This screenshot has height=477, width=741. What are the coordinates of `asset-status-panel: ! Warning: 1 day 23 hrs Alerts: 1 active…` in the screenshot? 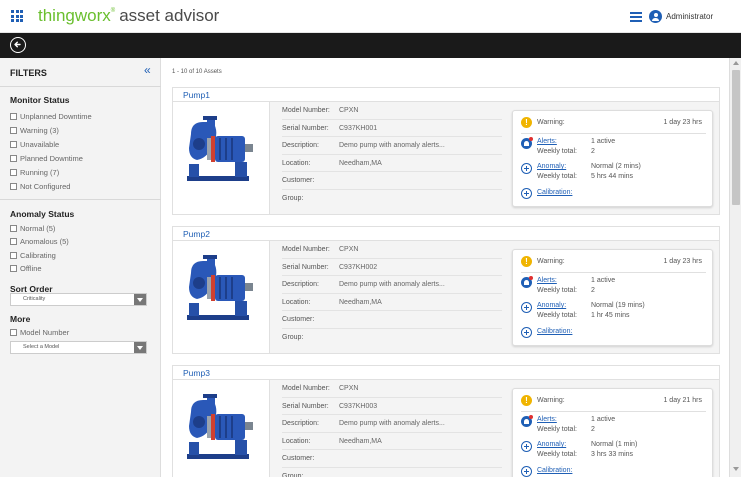 It's located at (612, 297).